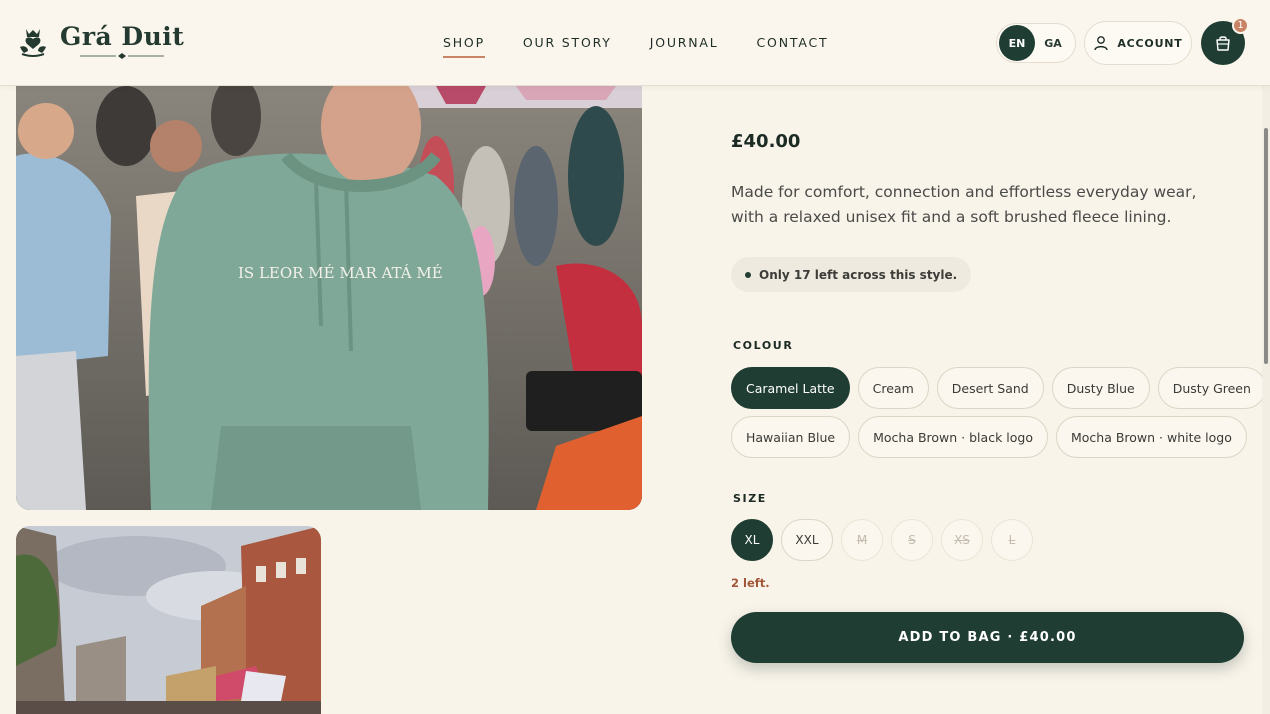  I want to click on nav-contact: CONTACT, so click(793, 45).